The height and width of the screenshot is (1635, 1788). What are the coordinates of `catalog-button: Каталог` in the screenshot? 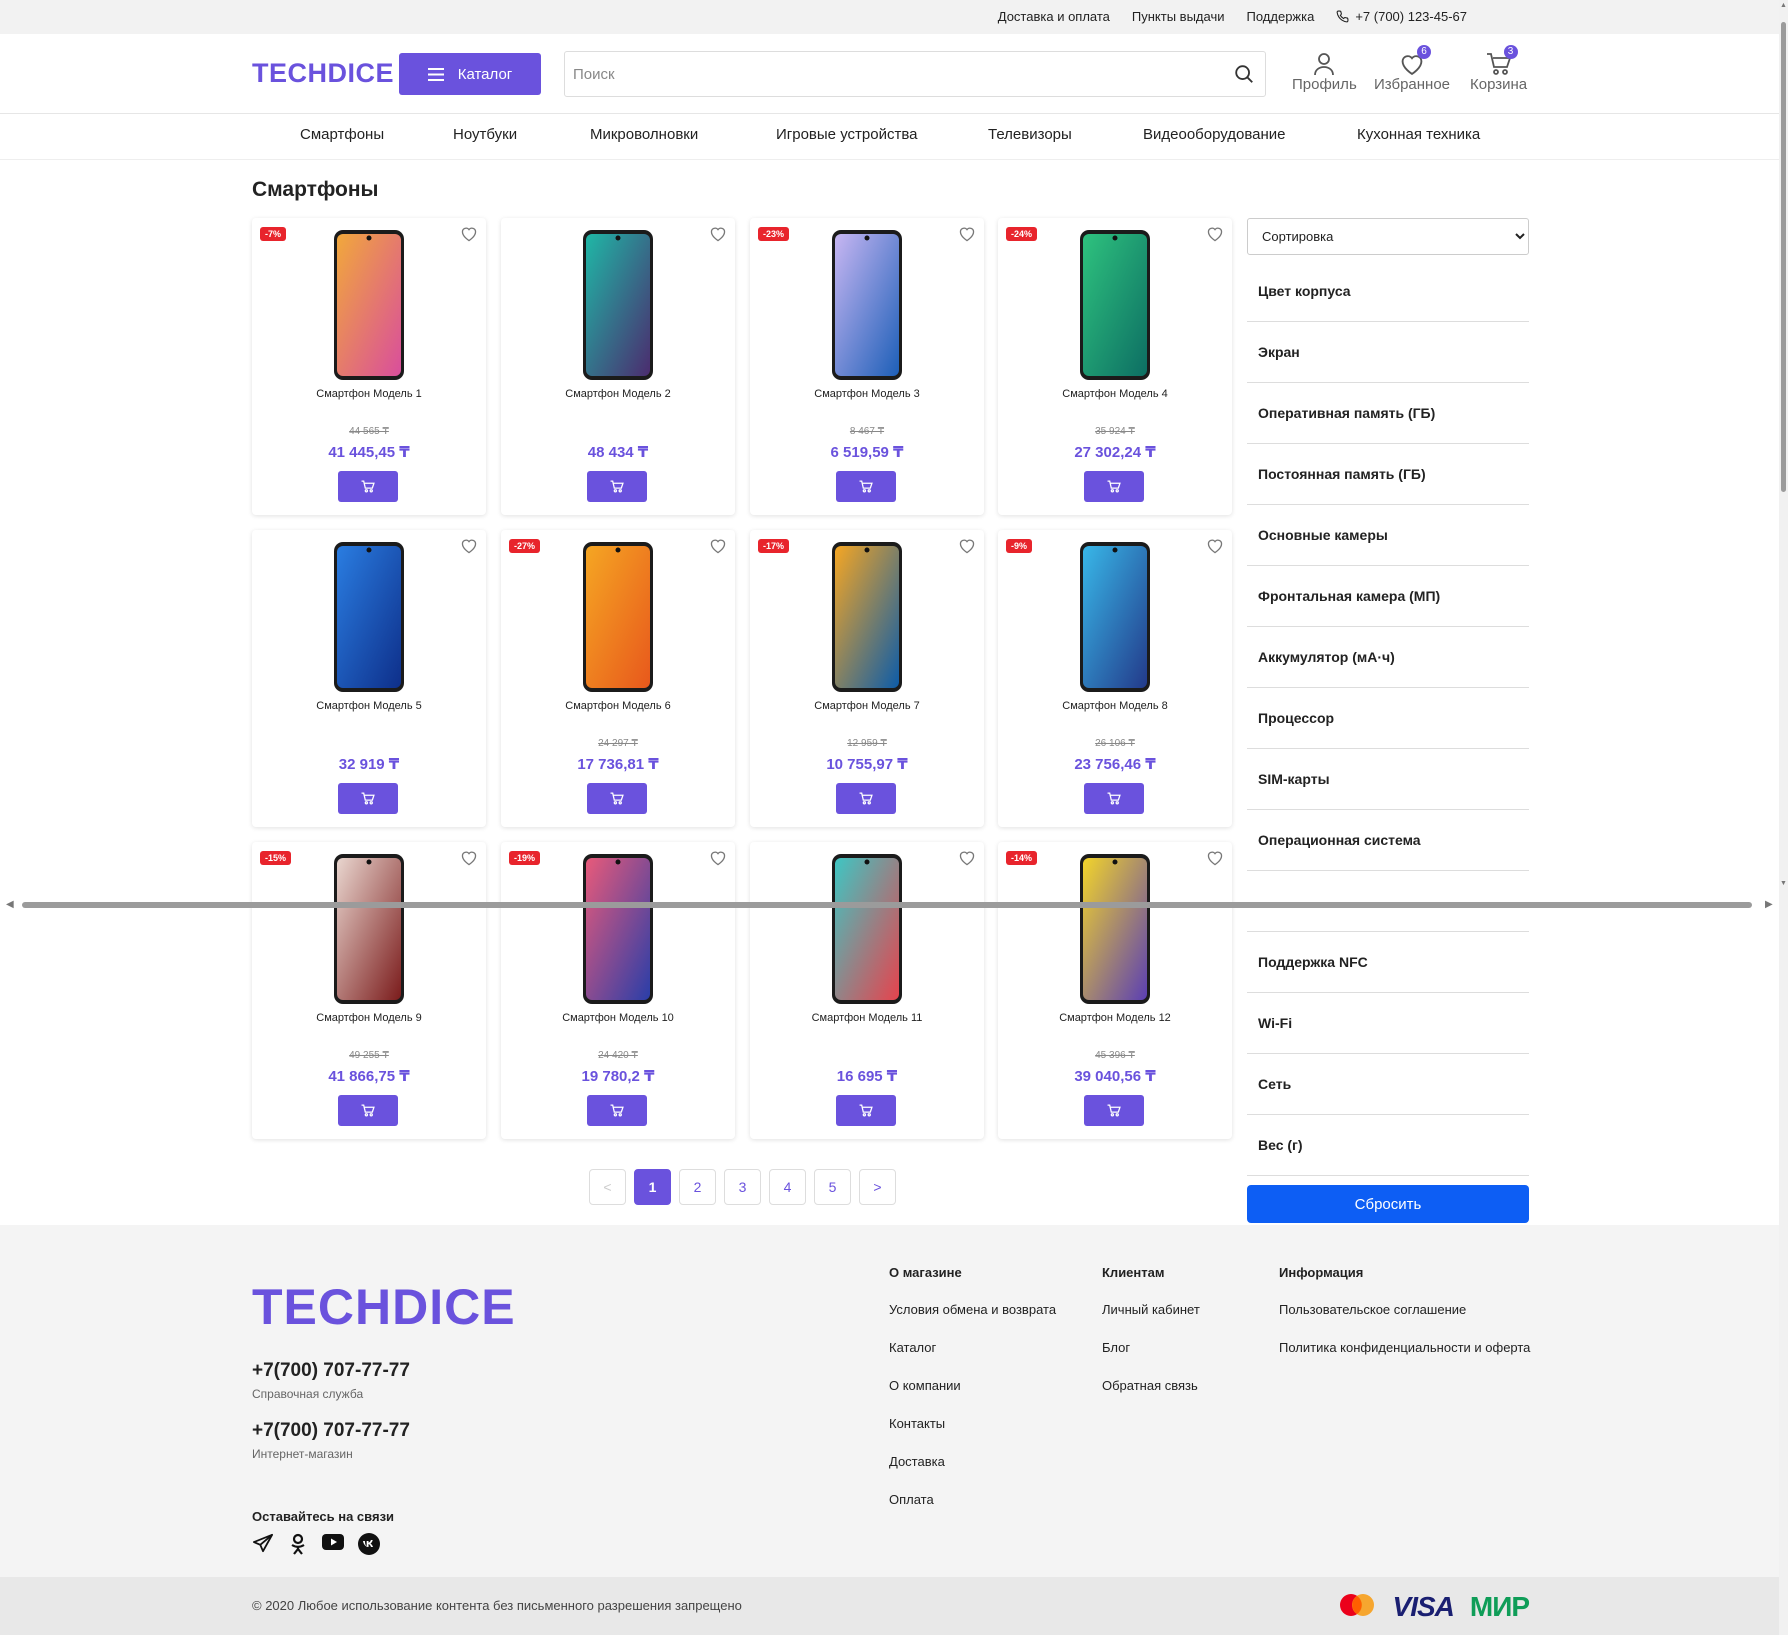 It's located at (470, 74).